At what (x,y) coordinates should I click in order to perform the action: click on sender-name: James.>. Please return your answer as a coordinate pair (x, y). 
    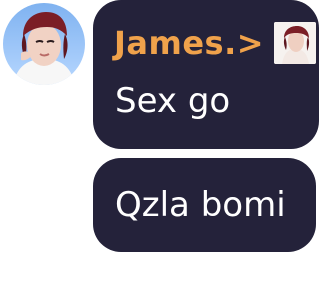
    Looking at the image, I should click on (189, 43).